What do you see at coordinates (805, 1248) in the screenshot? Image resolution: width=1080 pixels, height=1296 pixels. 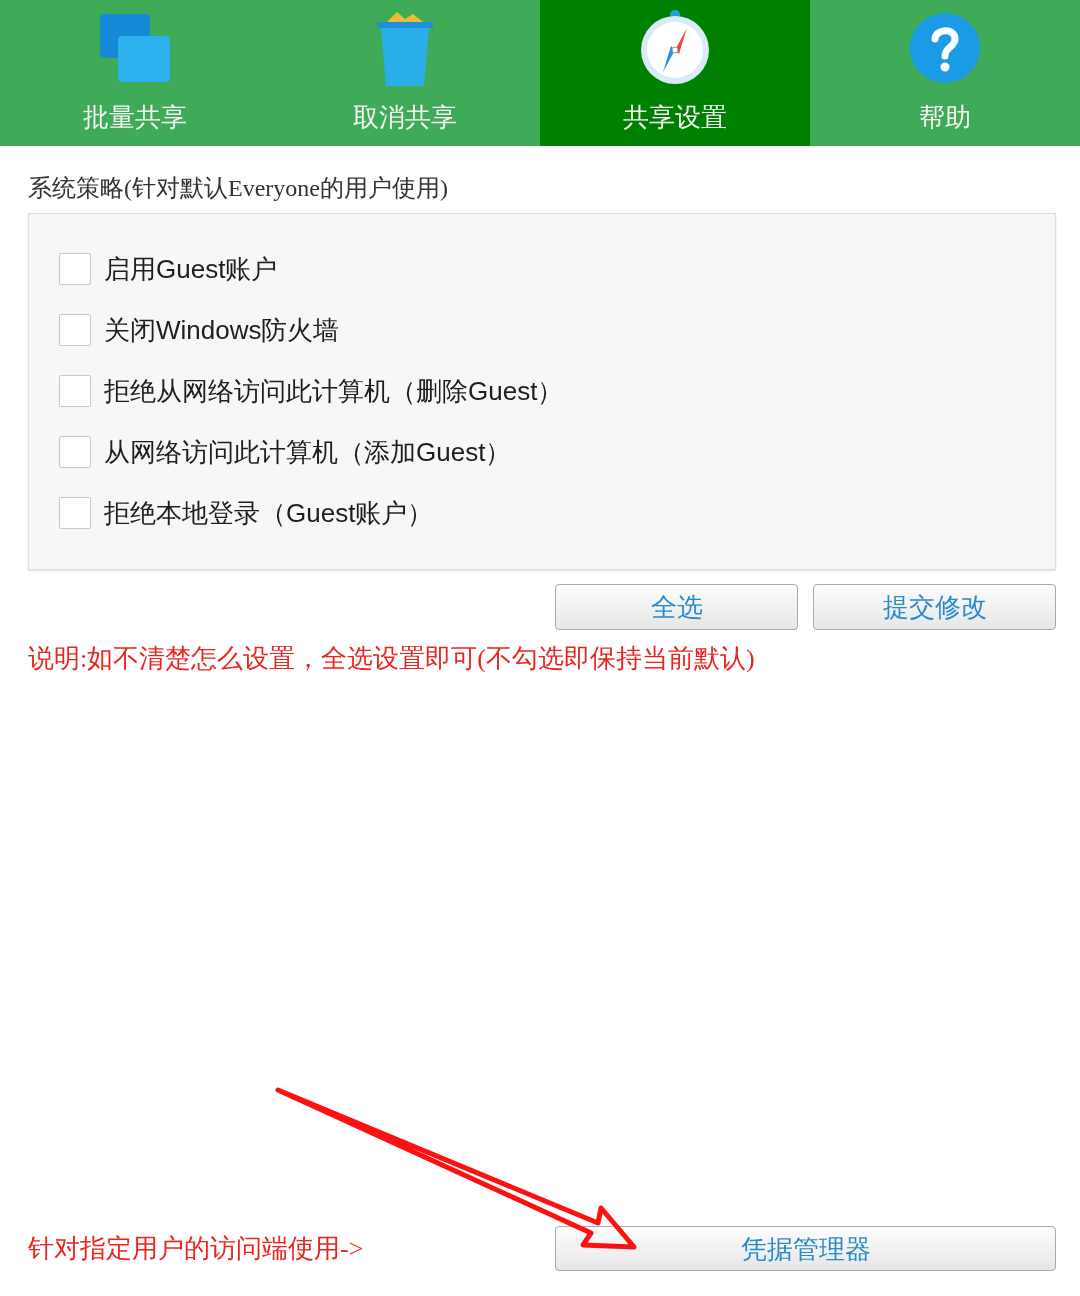 I see `credential-manager-button: 凭据管理器` at bounding box center [805, 1248].